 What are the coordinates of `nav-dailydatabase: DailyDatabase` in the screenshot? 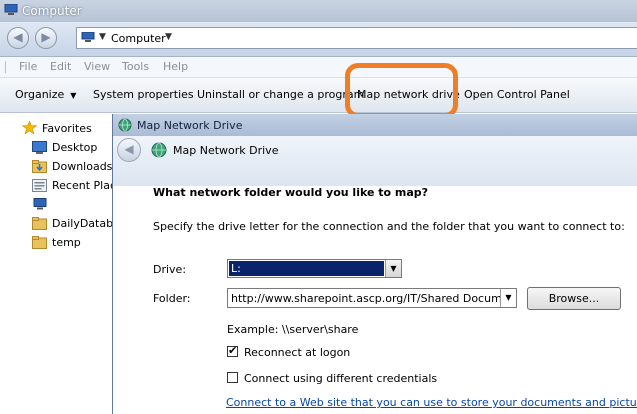 It's located at (56, 224).